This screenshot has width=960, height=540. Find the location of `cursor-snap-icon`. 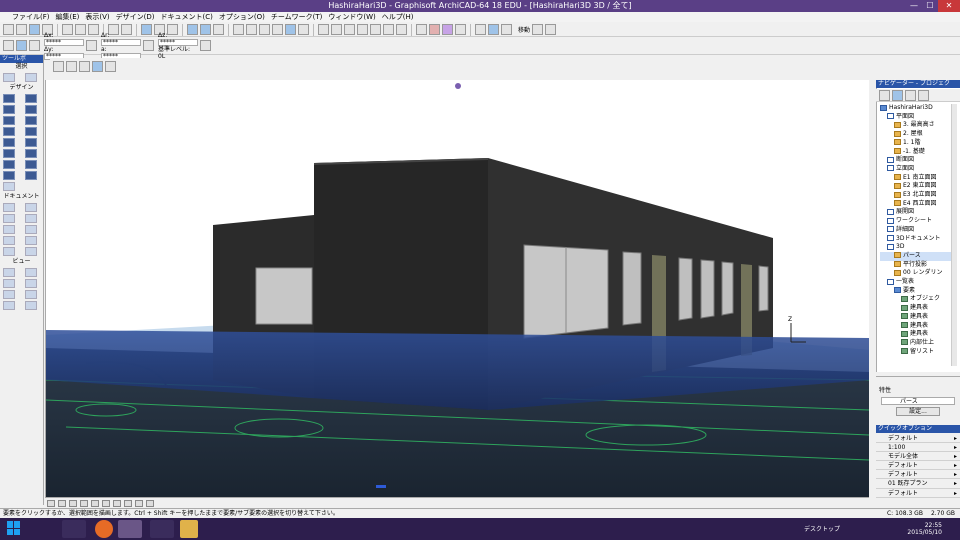

cursor-snap-icon is located at coordinates (34, 45).